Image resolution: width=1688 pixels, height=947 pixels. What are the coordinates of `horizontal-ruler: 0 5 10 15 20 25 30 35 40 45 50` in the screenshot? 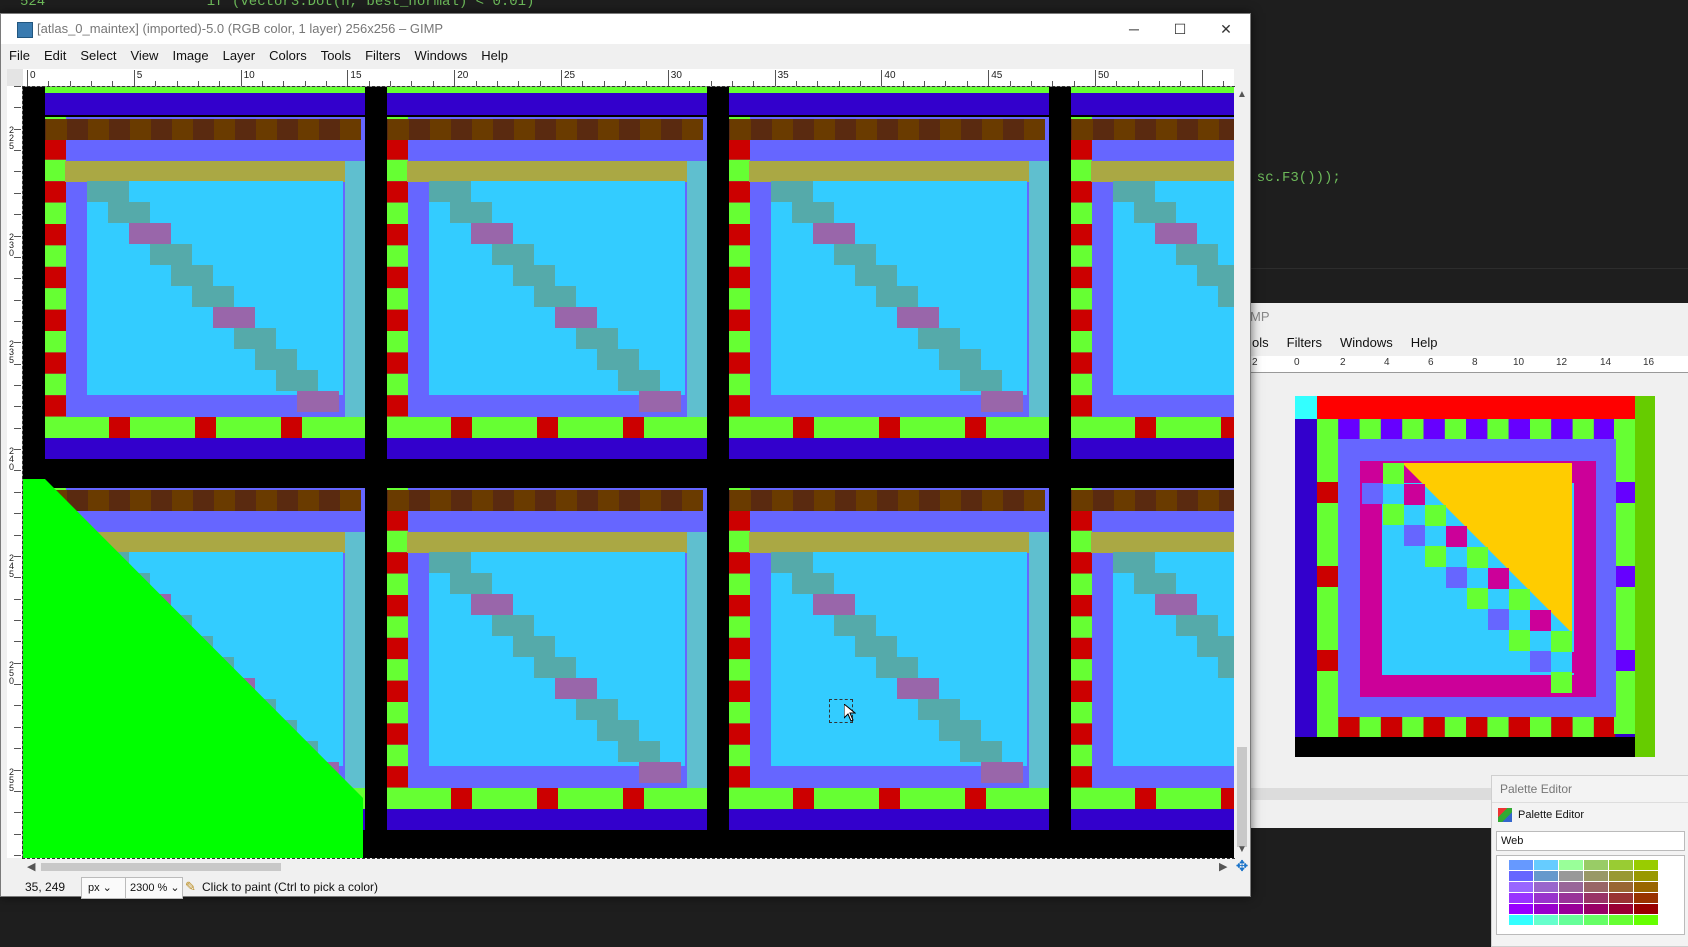 It's located at (628, 78).